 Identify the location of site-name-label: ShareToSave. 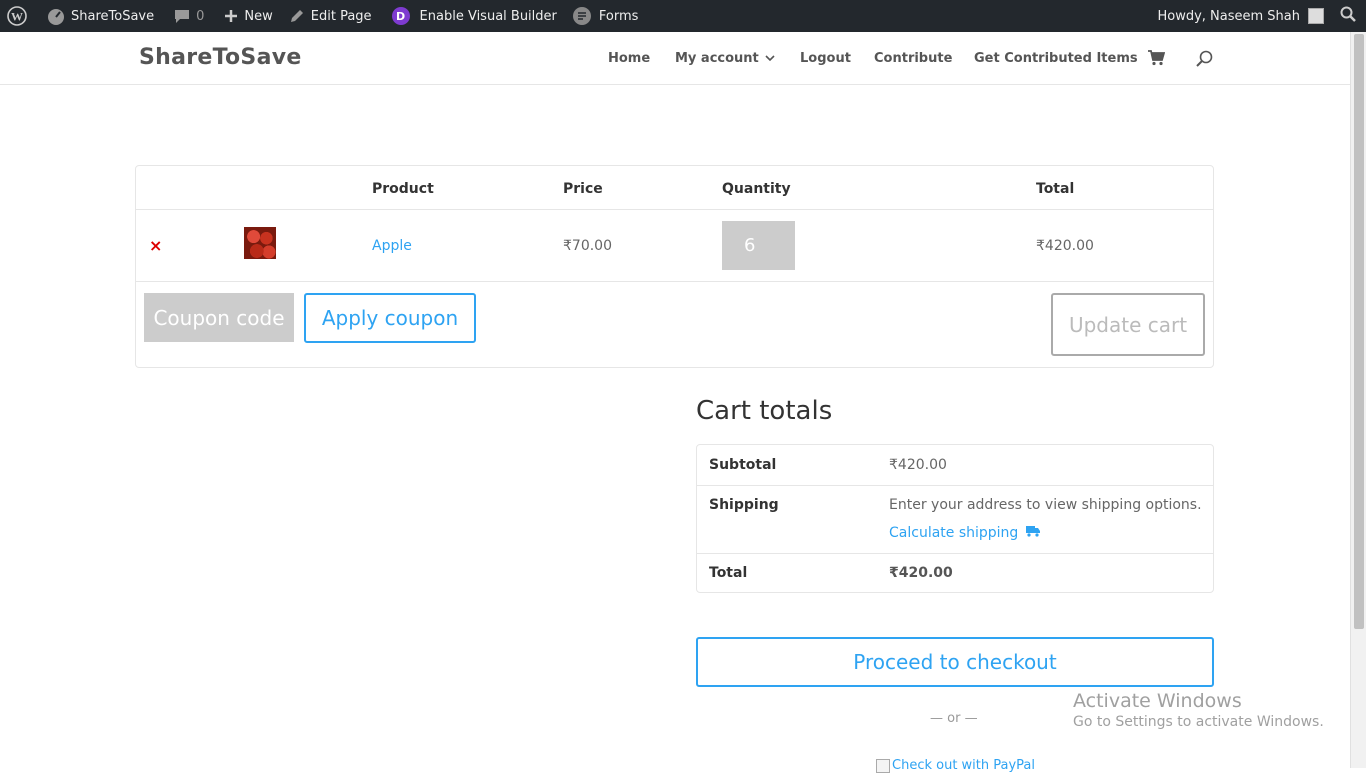
(113, 16).